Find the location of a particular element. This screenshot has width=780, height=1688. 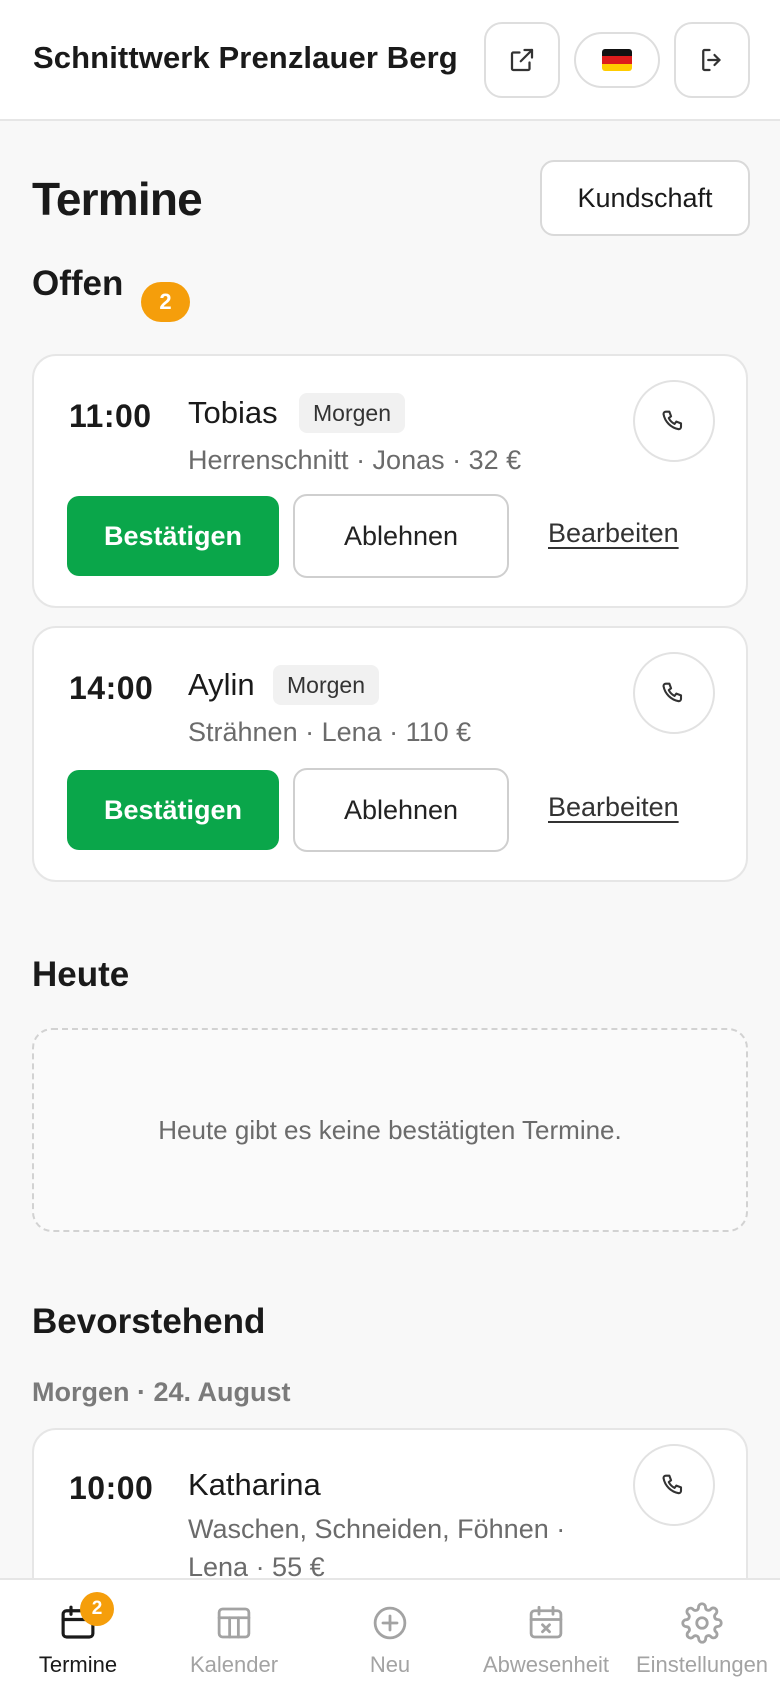

appointment-time: 11:00 is located at coordinates (110, 416).